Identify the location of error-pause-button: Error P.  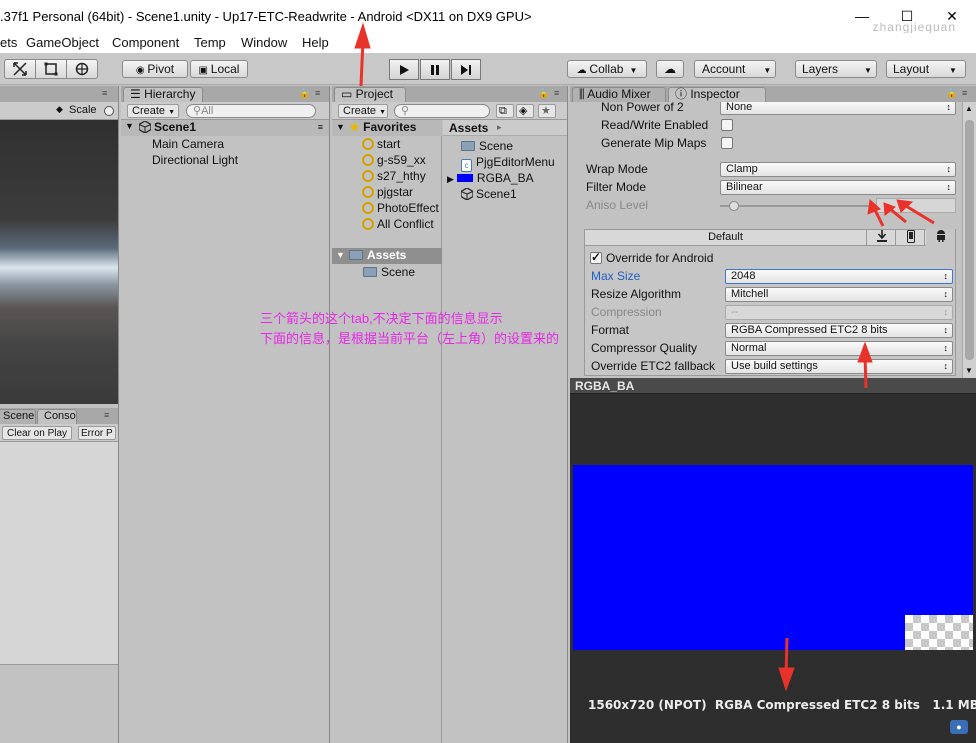
(97, 433).